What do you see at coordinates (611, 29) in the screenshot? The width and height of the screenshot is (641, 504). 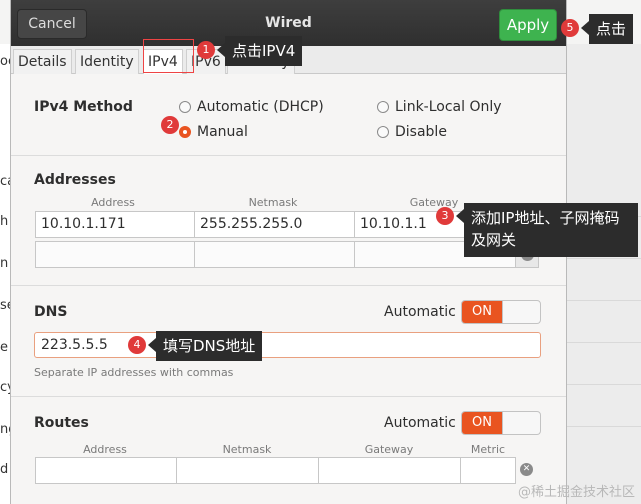 I see `annotation-note-5: 点击` at bounding box center [611, 29].